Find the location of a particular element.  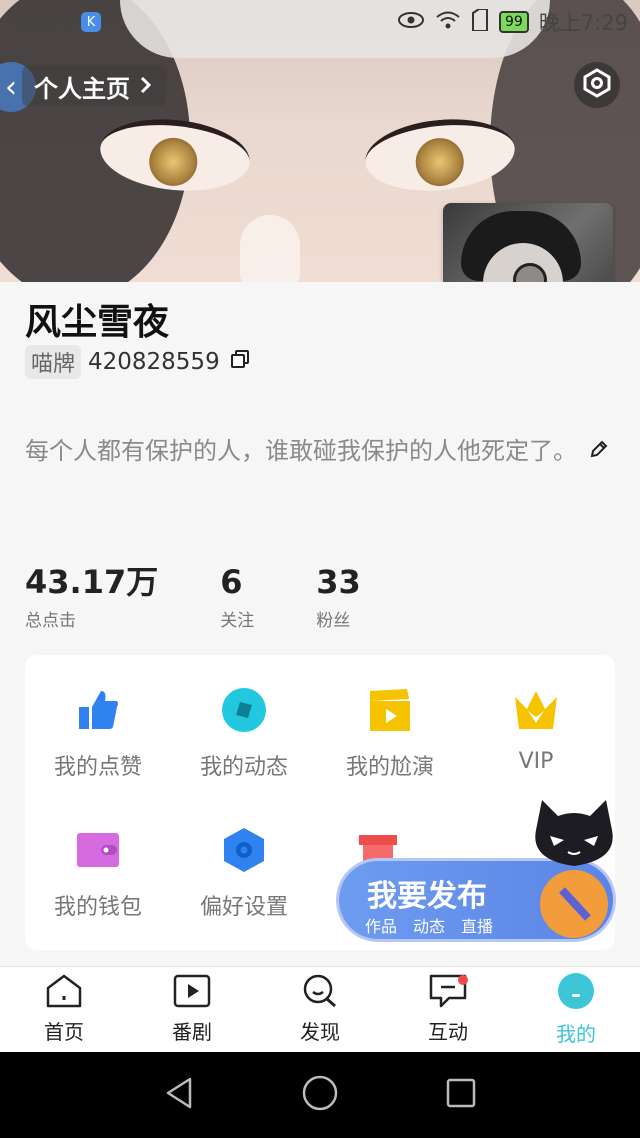

home-icon is located at coordinates (64, 993).